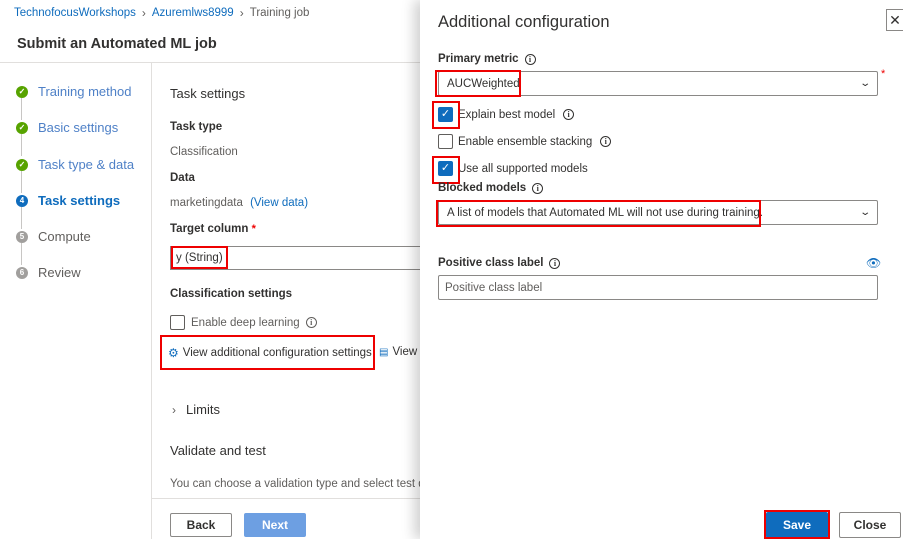 The width and height of the screenshot is (903, 539). What do you see at coordinates (478, 59) in the screenshot?
I see `primary-metric-text: Primary metric` at bounding box center [478, 59].